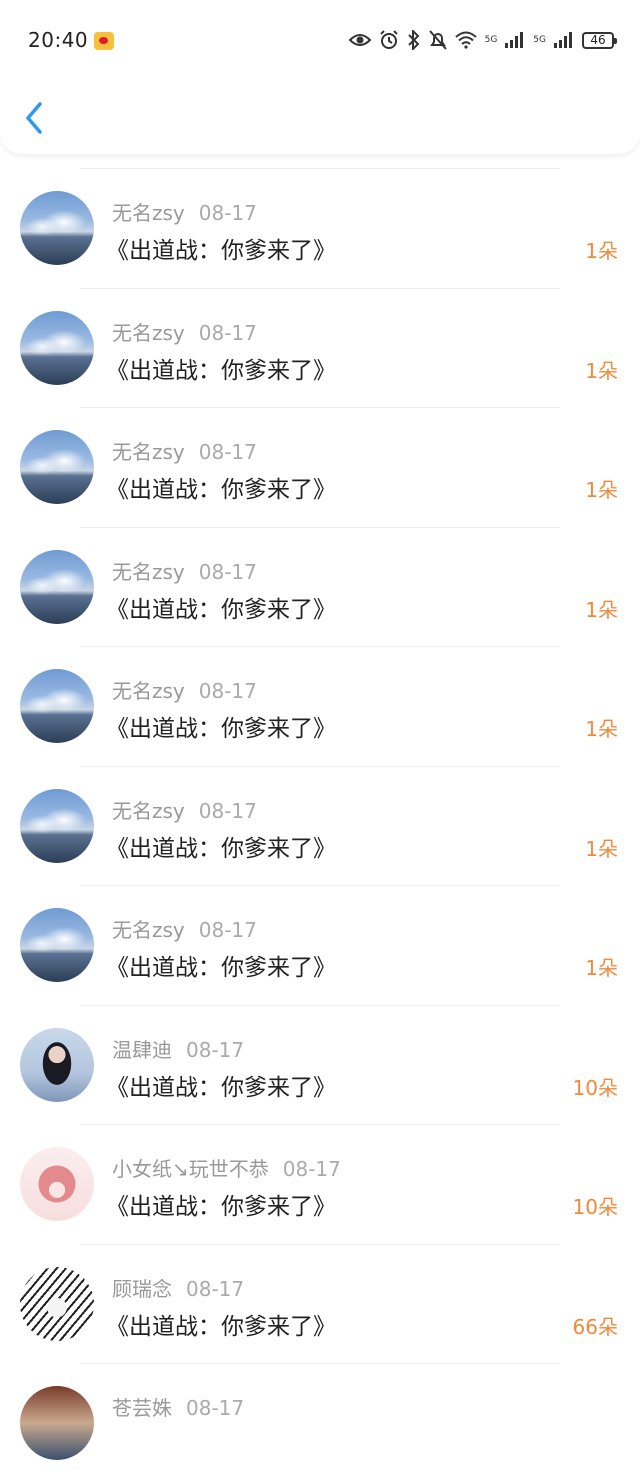 This screenshot has height=1484, width=640. I want to click on status-icons: 5G 5G 46, so click(482, 40).